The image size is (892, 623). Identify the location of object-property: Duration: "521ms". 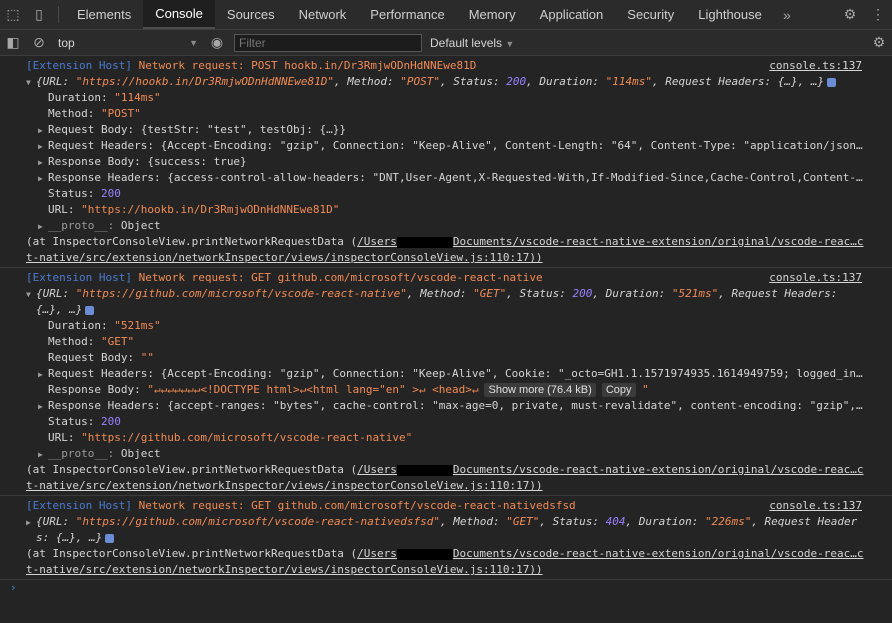
(446, 326).